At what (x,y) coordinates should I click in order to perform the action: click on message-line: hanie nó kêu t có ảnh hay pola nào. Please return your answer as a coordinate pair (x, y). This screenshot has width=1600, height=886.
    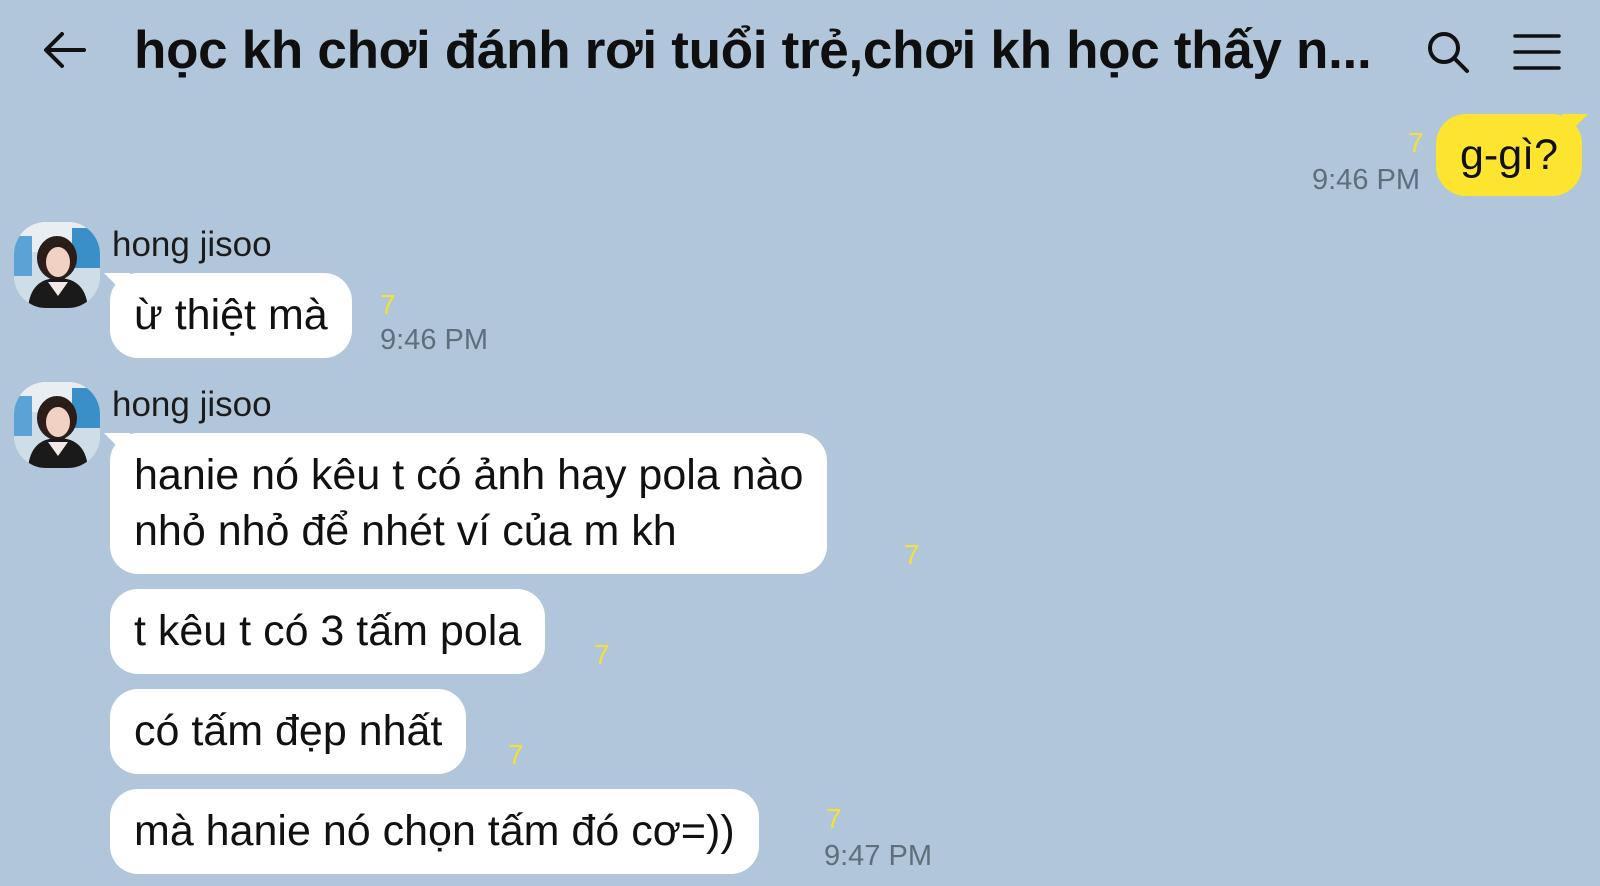
    Looking at the image, I should click on (469, 475).